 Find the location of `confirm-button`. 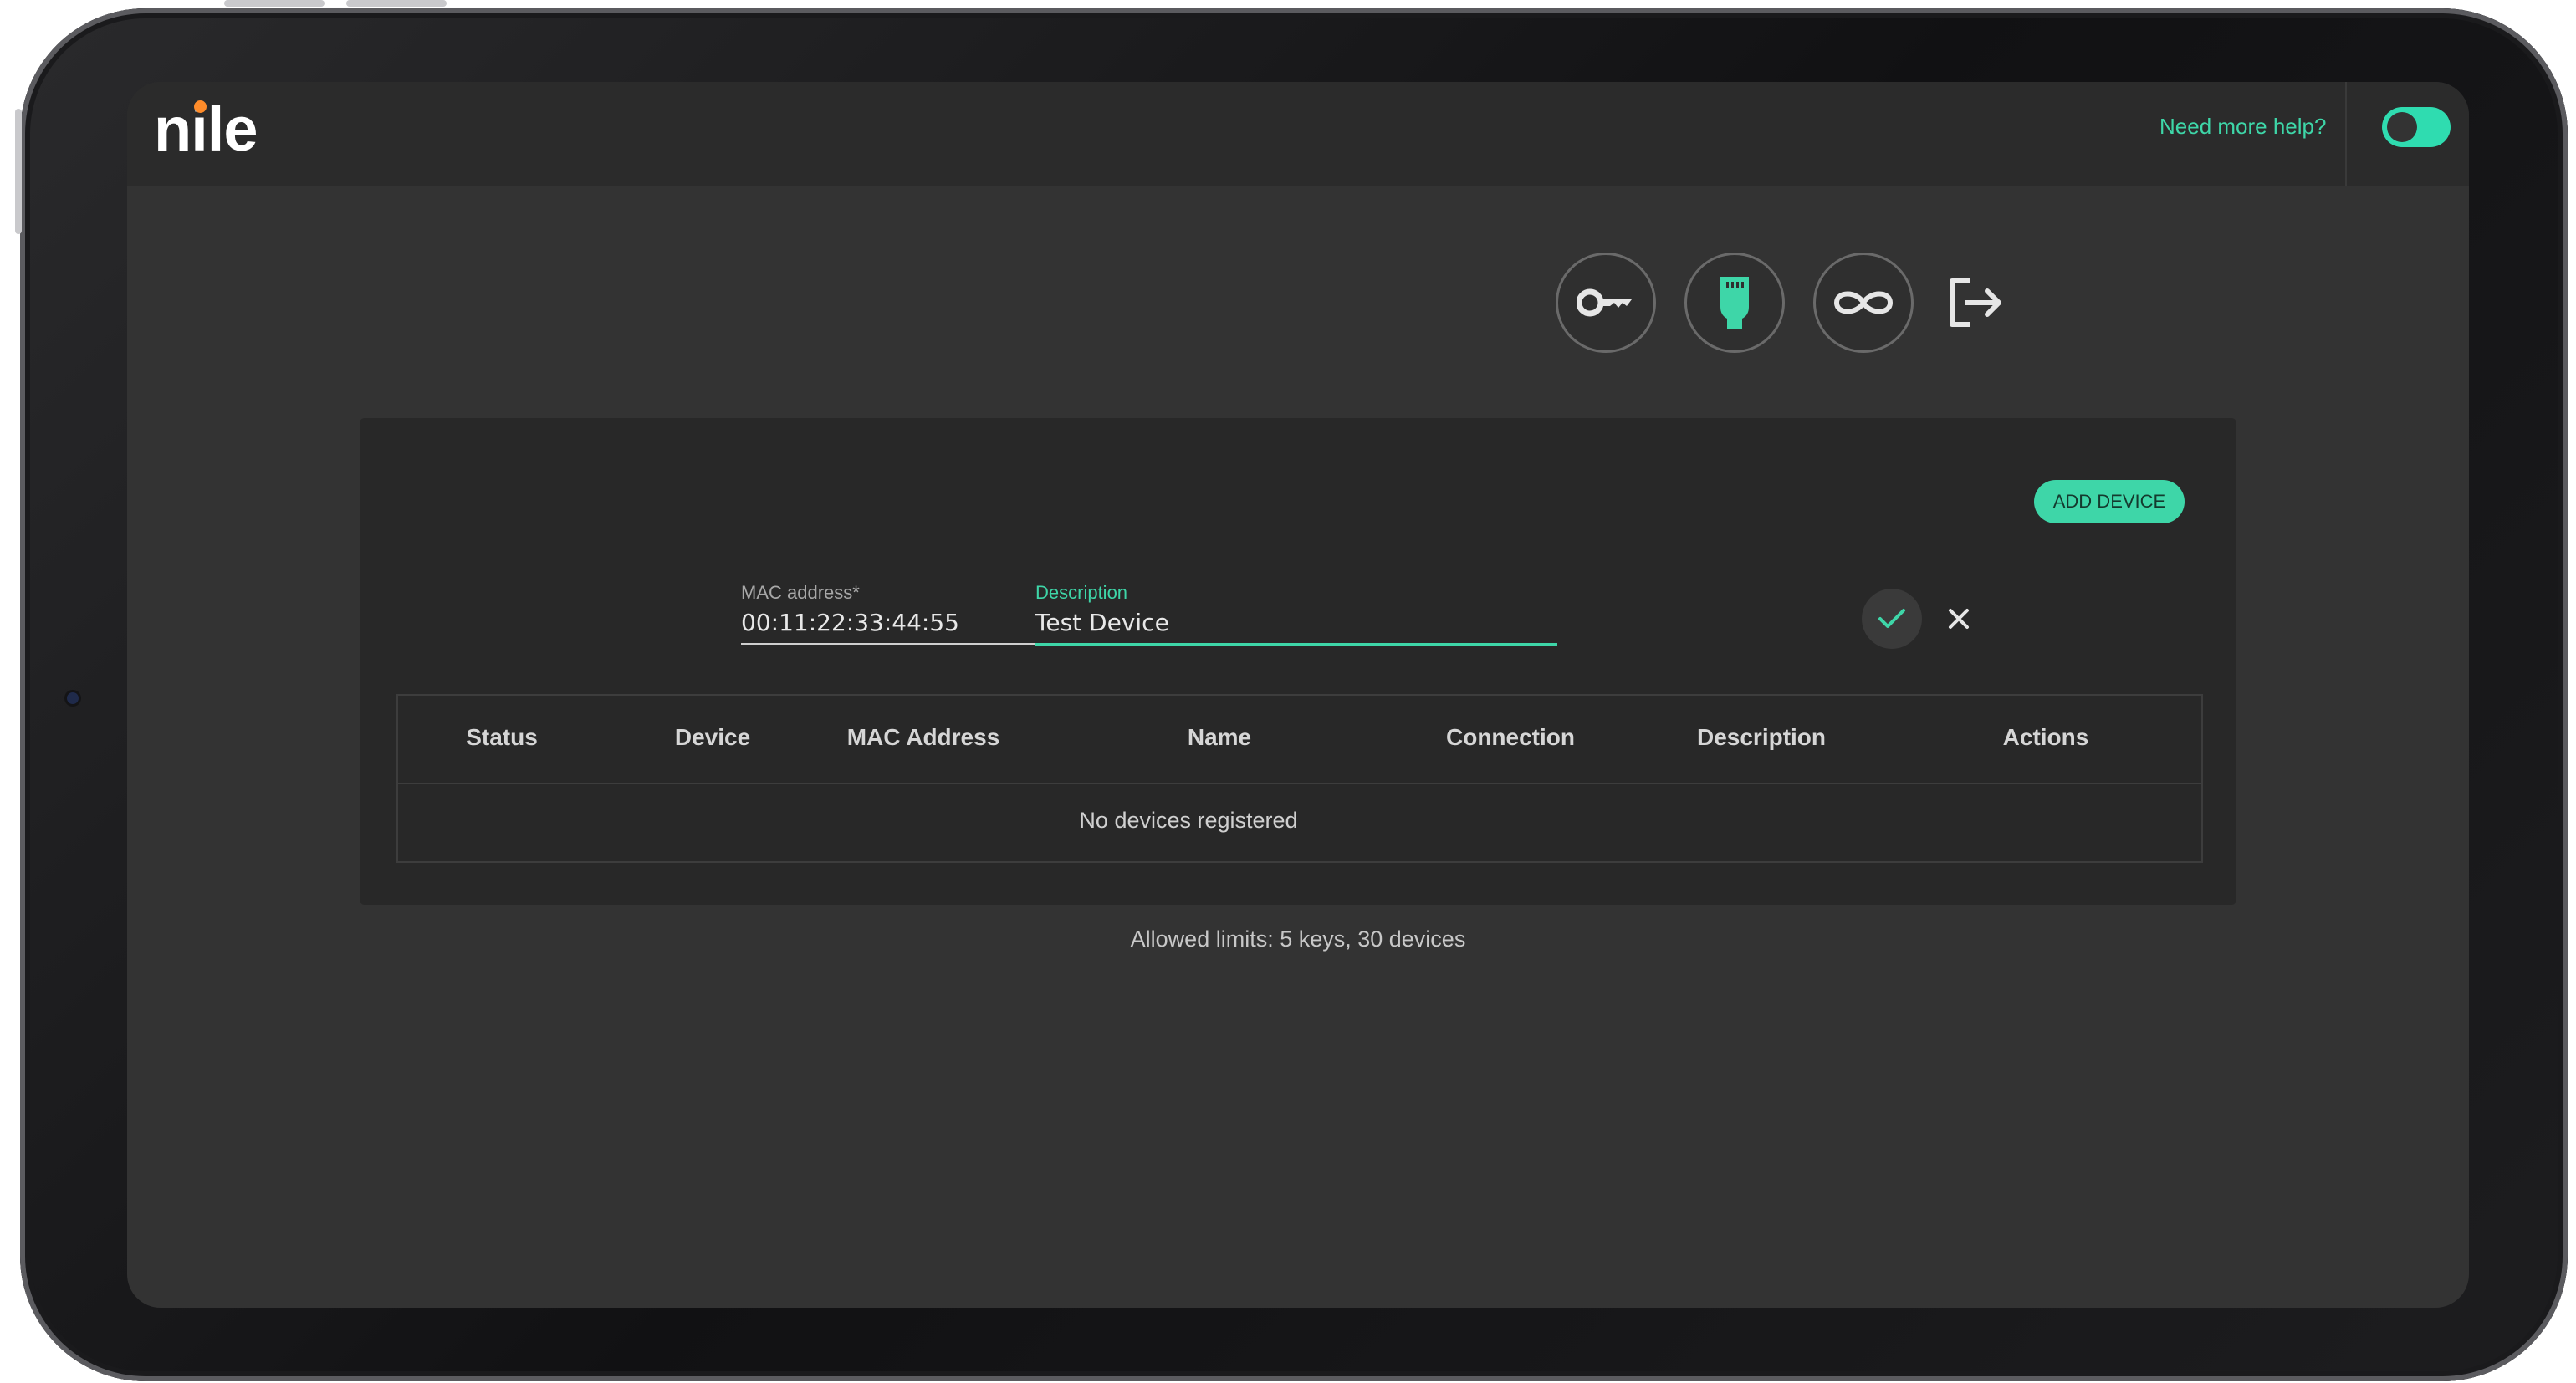

confirm-button is located at coordinates (1892, 619).